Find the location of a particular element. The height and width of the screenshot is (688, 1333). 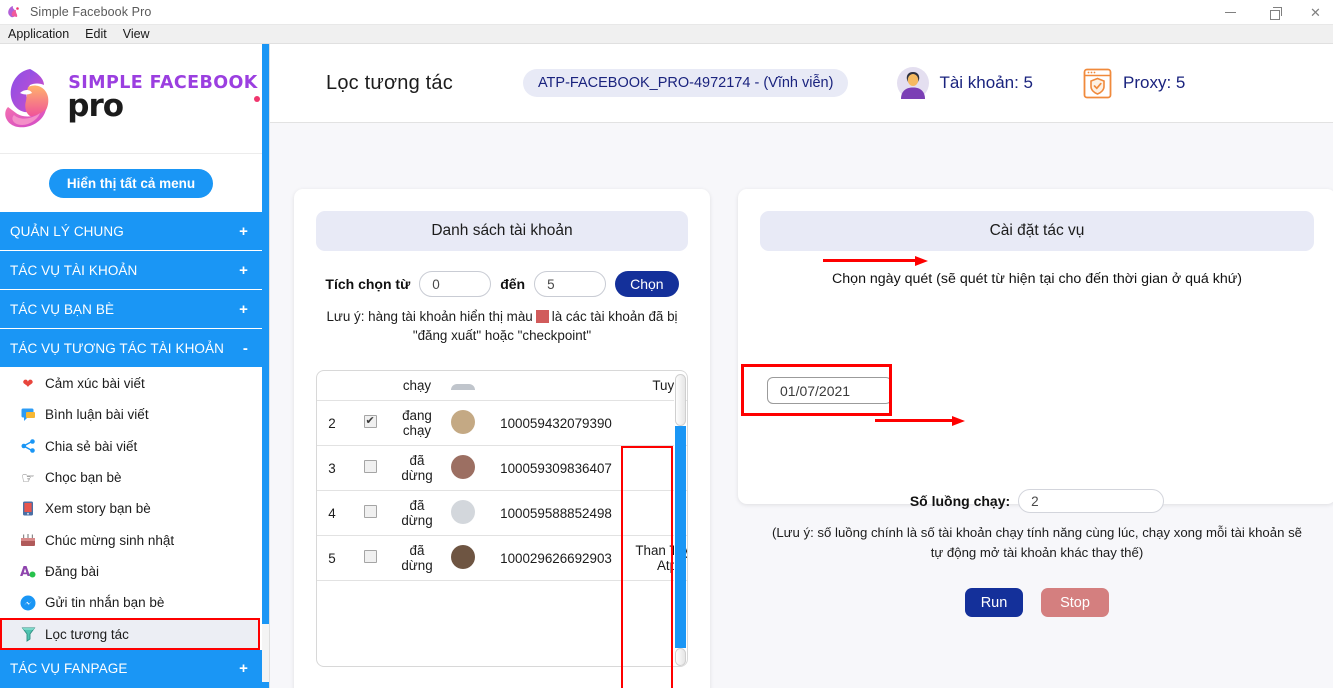

sidebar-group-tac-vu-ban-be: TÁC VỤ BẠN BÈ + is located at coordinates (131, 309).